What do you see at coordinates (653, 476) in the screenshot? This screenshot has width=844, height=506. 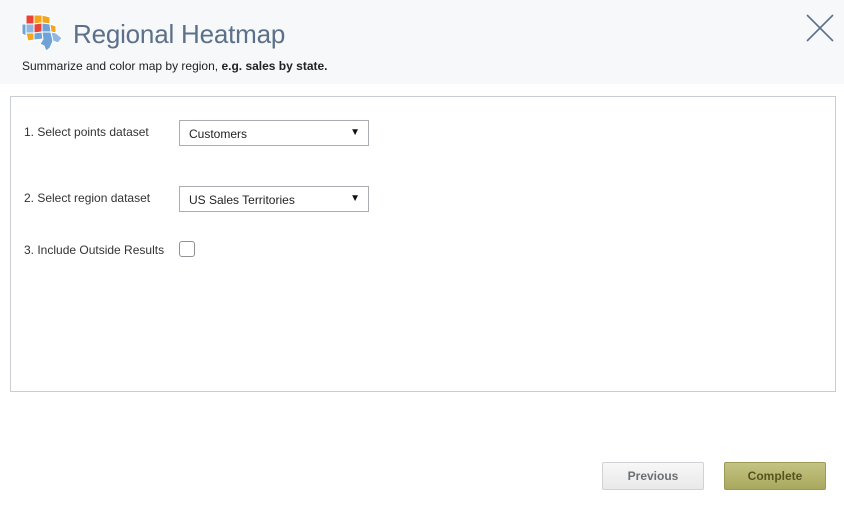 I see `previous-button: Previous` at bounding box center [653, 476].